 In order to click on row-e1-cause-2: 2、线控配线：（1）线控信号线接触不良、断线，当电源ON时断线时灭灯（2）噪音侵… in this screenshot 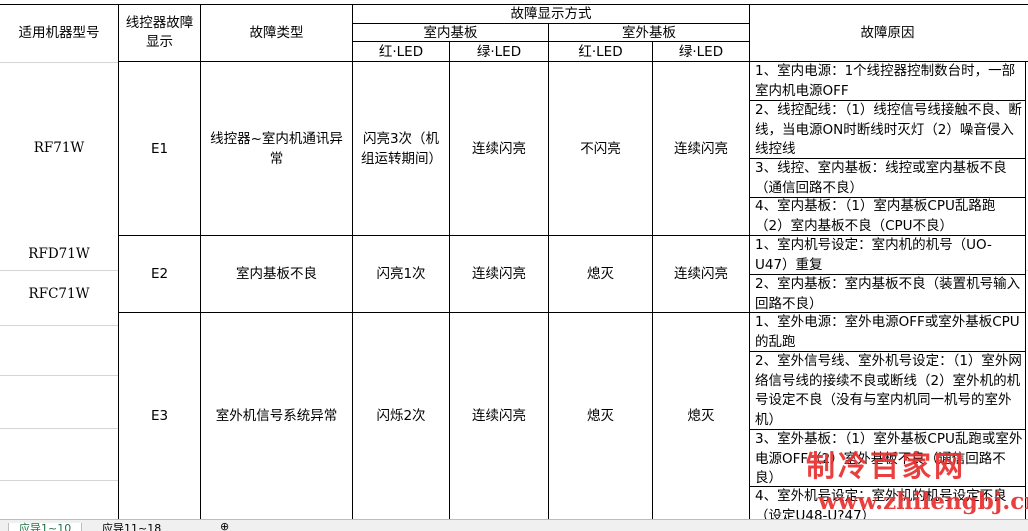, I will do `click(888, 129)`.